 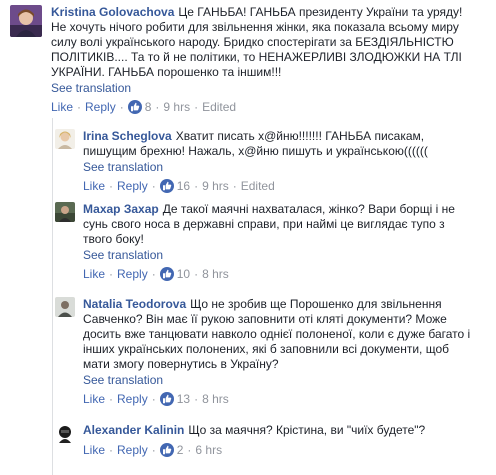 I want to click on comment-actions: Like · Reply · 16 · 9 hrs · Edited, so click(x=286, y=186).